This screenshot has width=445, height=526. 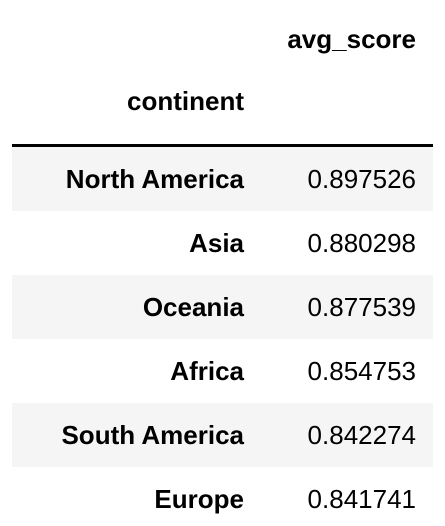 What do you see at coordinates (361, 499) in the screenshot?
I see `avg-score-cell: 0.841741` at bounding box center [361, 499].